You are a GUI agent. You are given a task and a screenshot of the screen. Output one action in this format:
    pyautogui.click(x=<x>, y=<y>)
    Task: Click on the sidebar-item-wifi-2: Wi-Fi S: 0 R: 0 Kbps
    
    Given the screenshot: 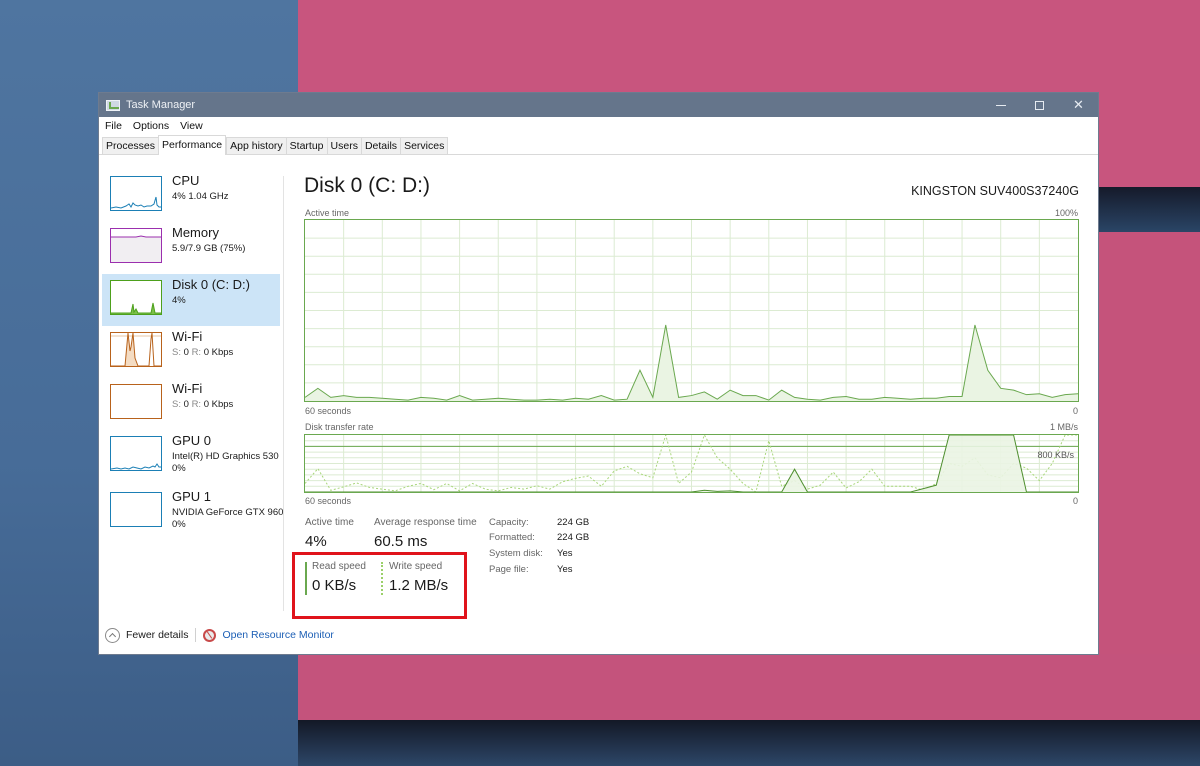 What is the action you would take?
    pyautogui.click(x=191, y=404)
    